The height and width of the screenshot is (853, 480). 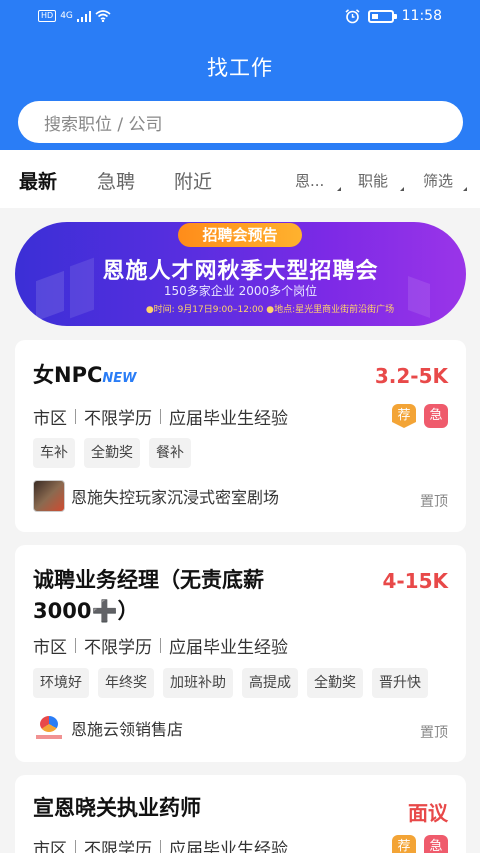 I want to click on job-tags: 车补 全勤奖 餐补, so click(x=112, y=453).